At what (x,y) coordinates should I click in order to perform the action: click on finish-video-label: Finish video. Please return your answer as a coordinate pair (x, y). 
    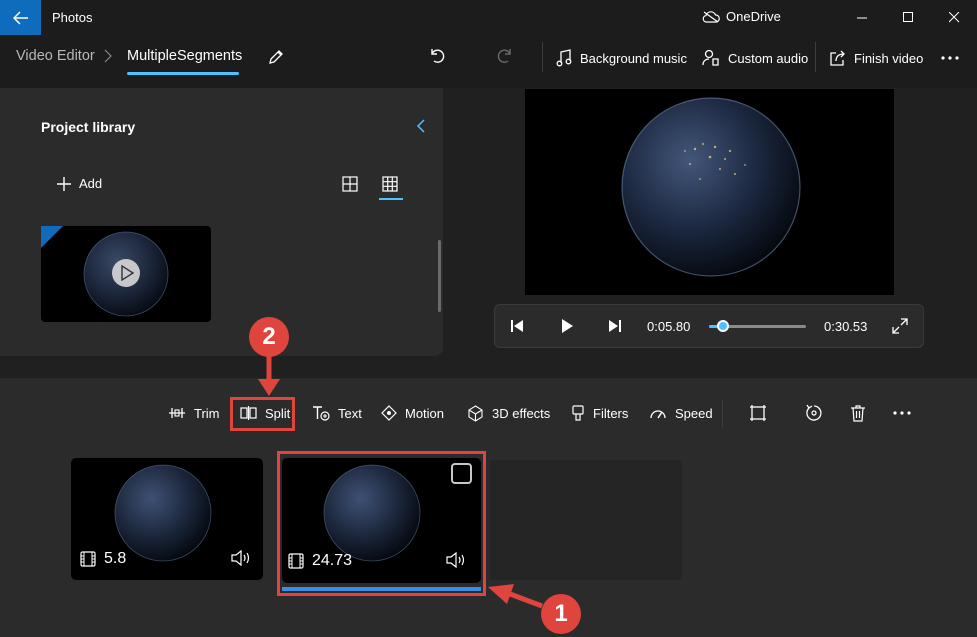
    Looking at the image, I should click on (889, 58).